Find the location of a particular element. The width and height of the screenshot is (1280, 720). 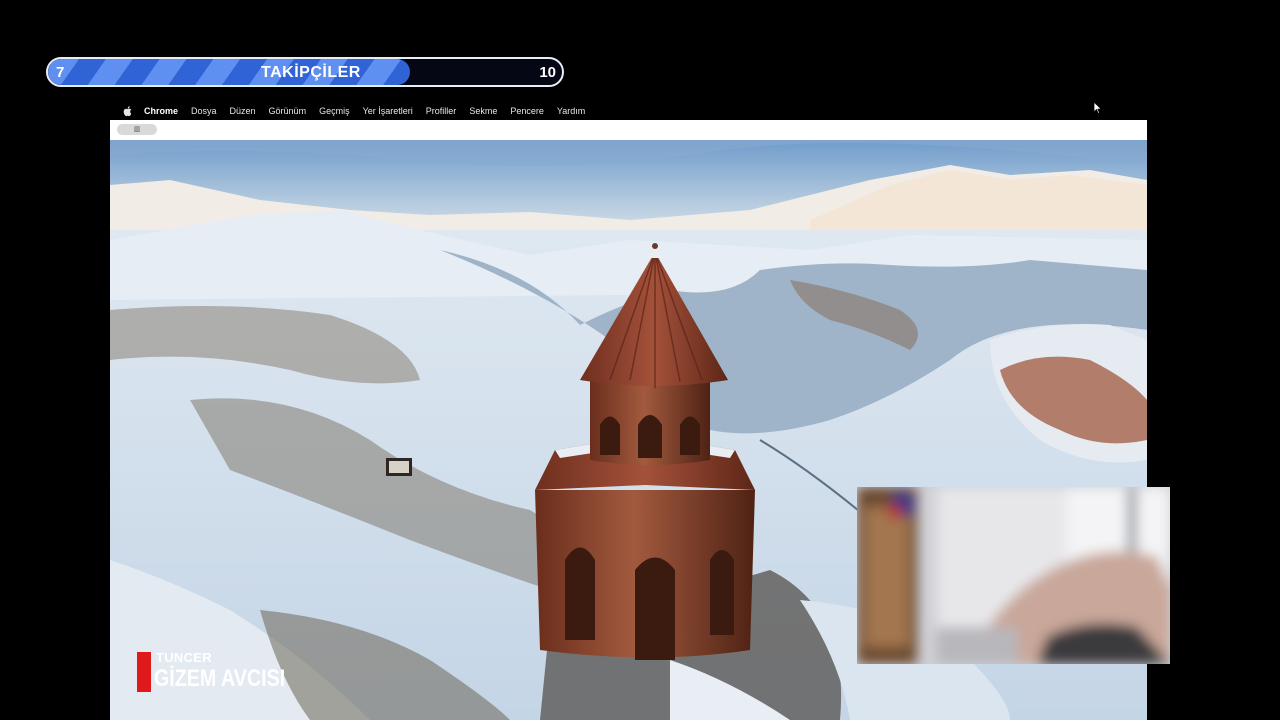

menu-profiller: Profiller is located at coordinates (441, 111).